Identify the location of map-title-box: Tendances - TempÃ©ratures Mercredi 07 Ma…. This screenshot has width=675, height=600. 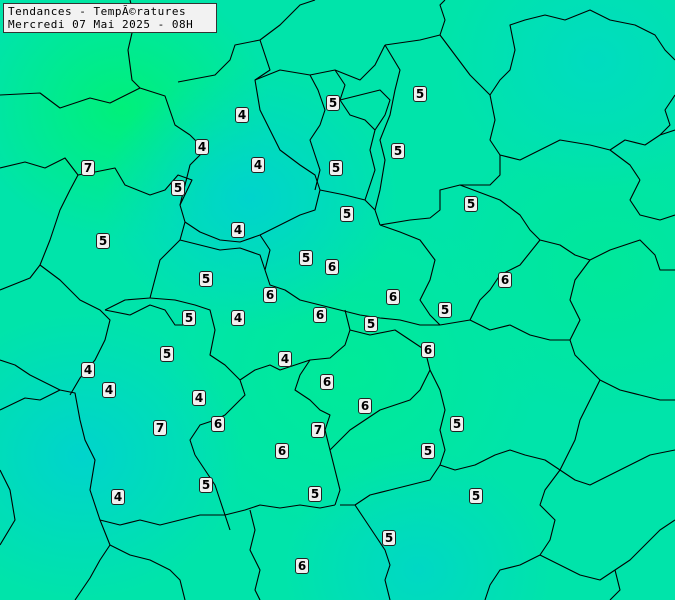
(110, 18).